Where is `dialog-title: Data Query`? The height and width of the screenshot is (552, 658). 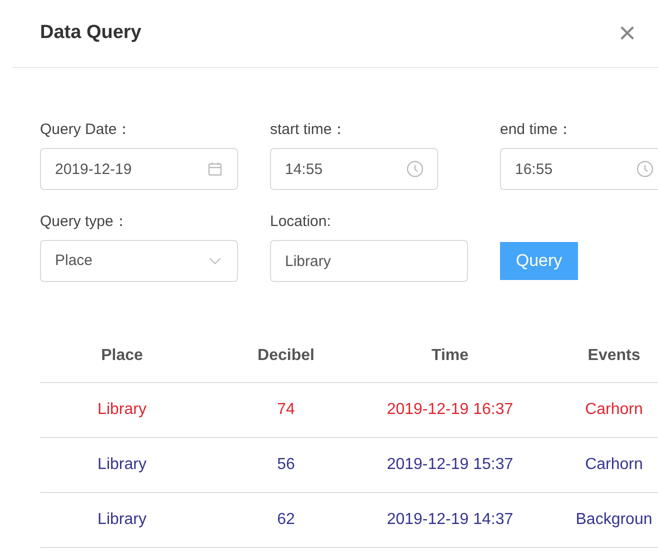 dialog-title: Data Query is located at coordinates (91, 33).